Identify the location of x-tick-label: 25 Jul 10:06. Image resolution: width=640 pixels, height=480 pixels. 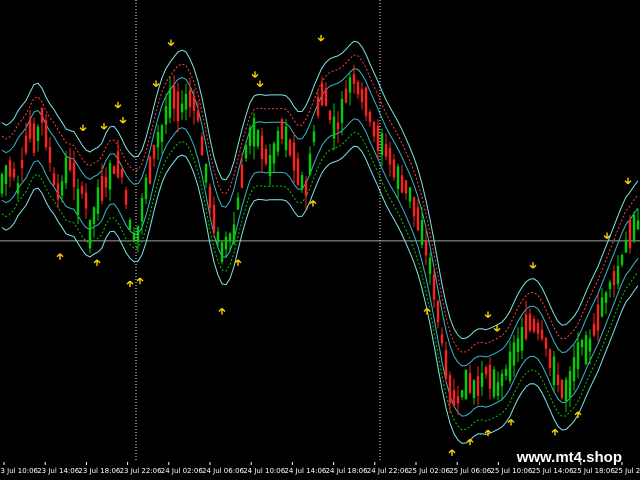
(511, 471).